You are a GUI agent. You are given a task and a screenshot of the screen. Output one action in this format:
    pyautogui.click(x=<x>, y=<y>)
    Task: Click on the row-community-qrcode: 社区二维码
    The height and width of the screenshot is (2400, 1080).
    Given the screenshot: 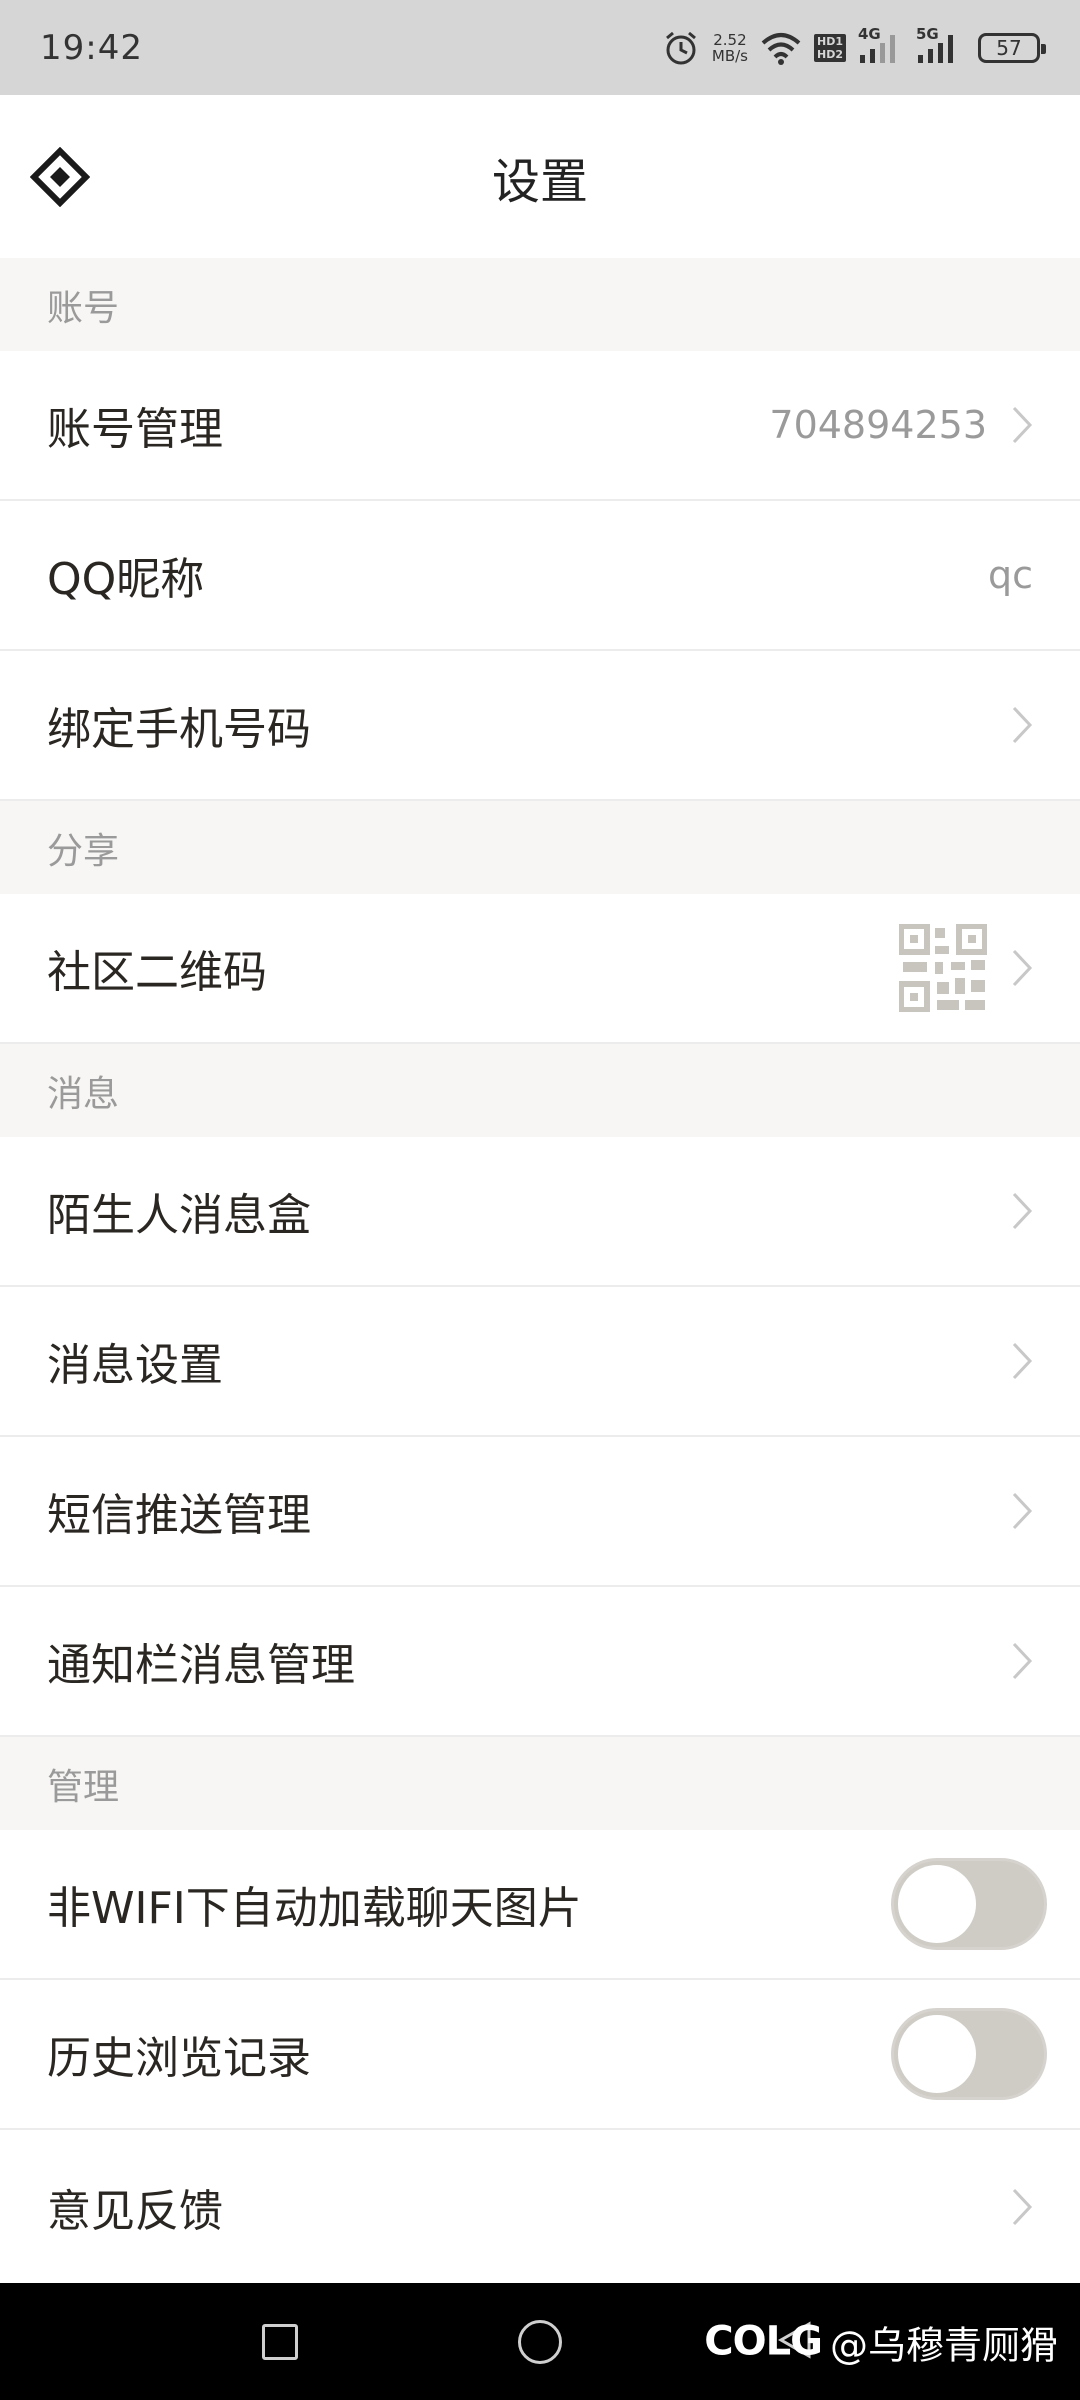 What is the action you would take?
    pyautogui.click(x=540, y=969)
    